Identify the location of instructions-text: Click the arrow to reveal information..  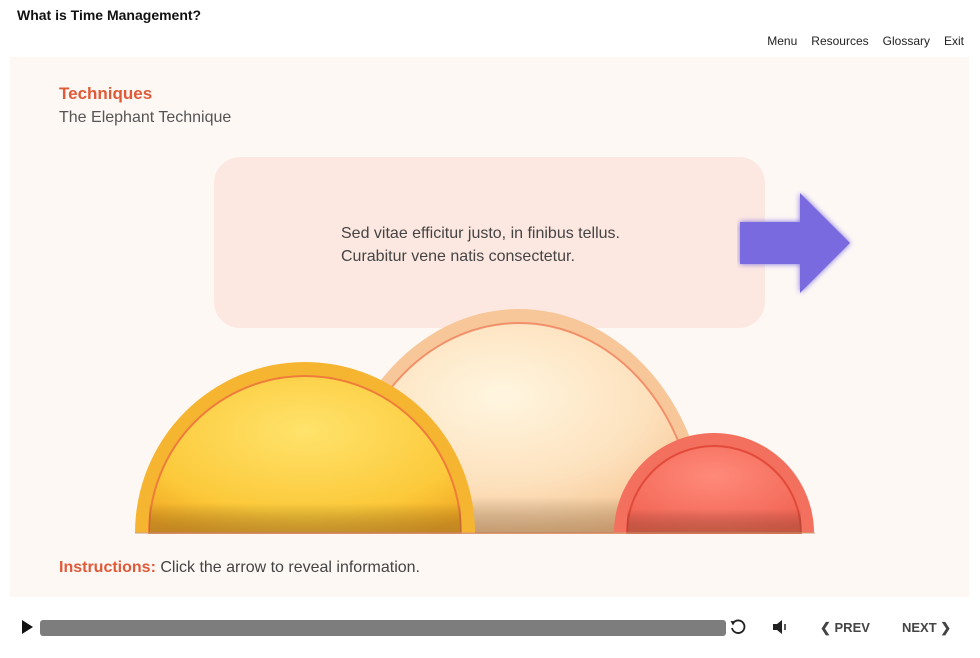
(287, 567).